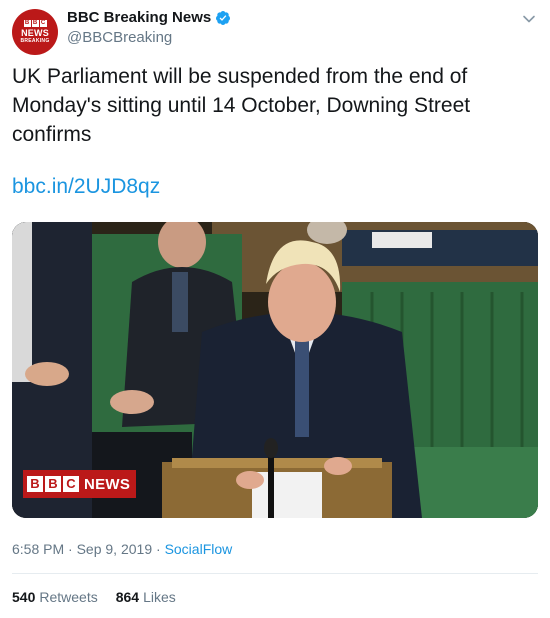 The width and height of the screenshot is (550, 618). I want to click on avatar-news-text: NEWS, so click(35, 33).